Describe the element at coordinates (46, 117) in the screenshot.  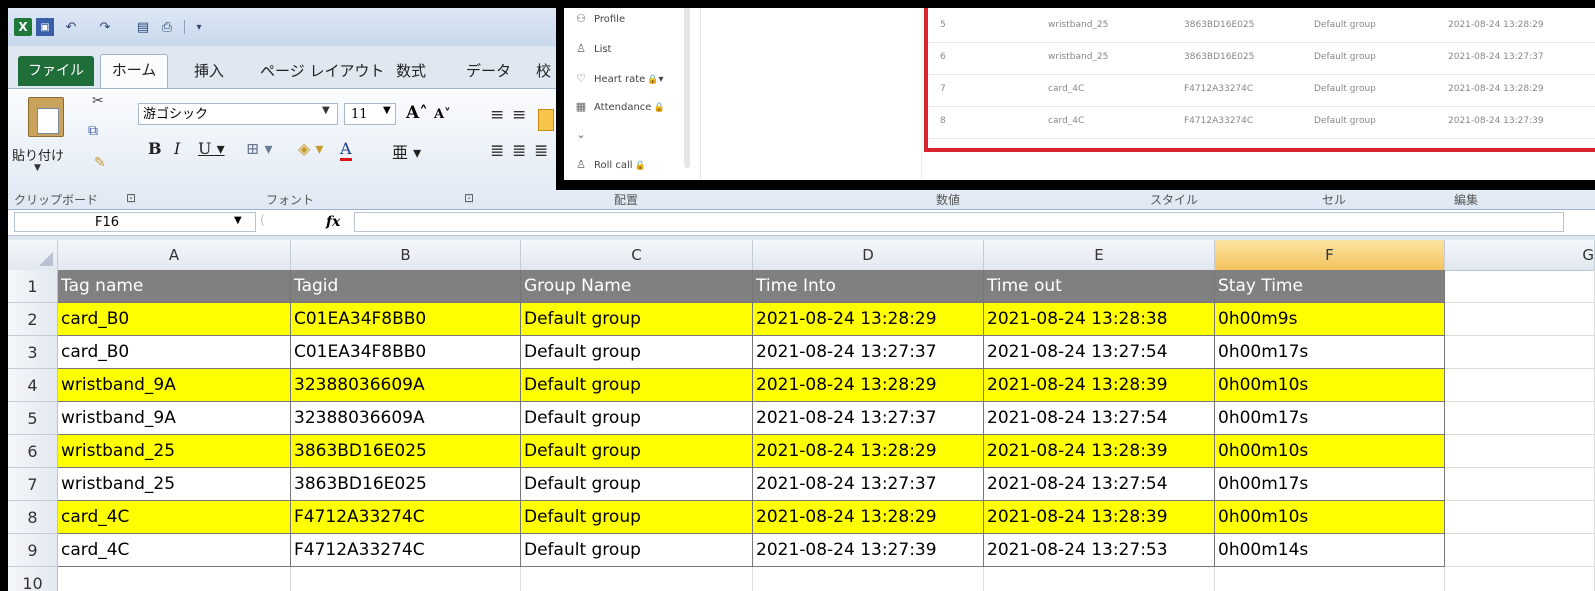
I see `paste-icon` at that location.